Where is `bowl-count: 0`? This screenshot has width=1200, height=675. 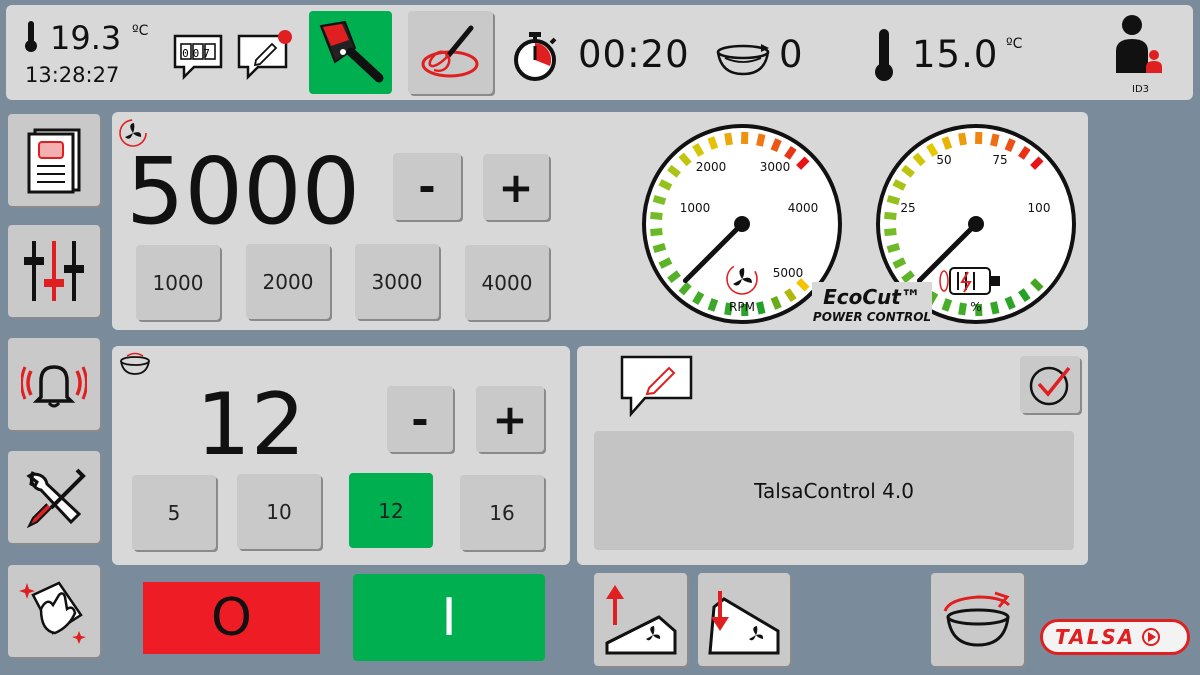 bowl-count: 0 is located at coordinates (791, 54).